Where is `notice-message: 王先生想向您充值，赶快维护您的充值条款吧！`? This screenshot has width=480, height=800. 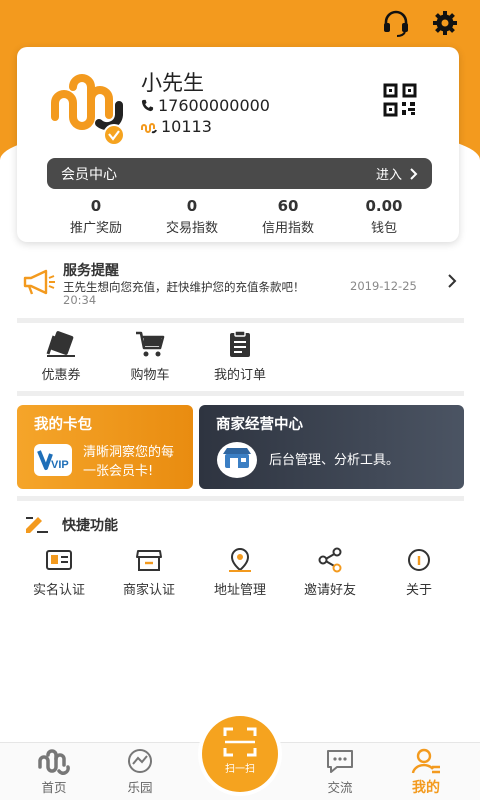
notice-message: 王先生想向您充值，赶快维护您的充值条款吧！ is located at coordinates (184, 287).